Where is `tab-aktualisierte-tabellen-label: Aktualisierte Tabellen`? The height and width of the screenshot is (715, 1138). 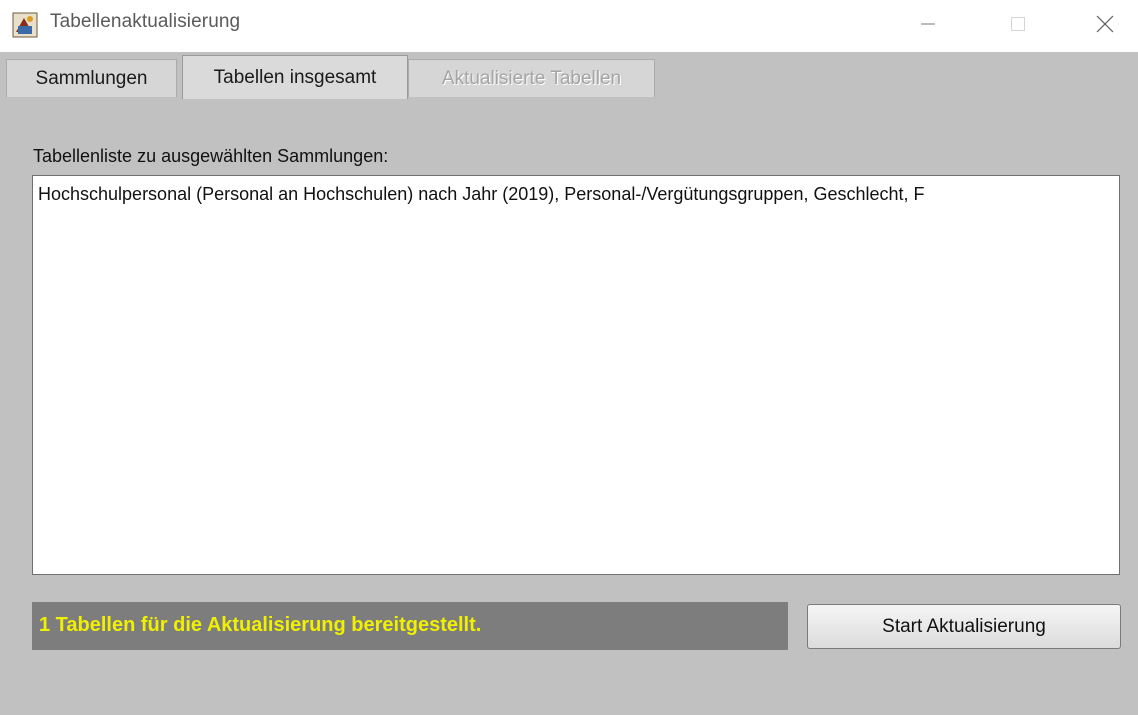
tab-aktualisierte-tabellen-label: Aktualisierte Tabellen is located at coordinates (531, 78).